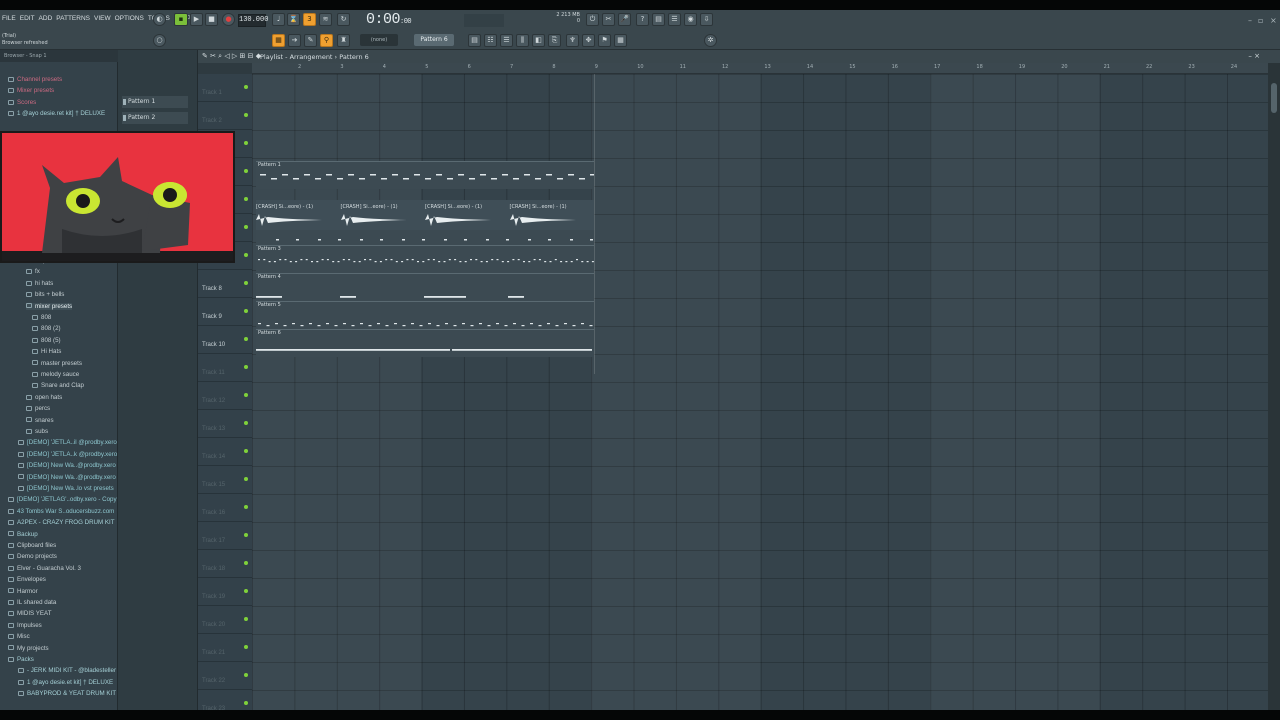 This screenshot has width=1280, height=720. I want to click on browser-item: 1 @ayo desie.et kit] † DELUXE, so click(65, 682).